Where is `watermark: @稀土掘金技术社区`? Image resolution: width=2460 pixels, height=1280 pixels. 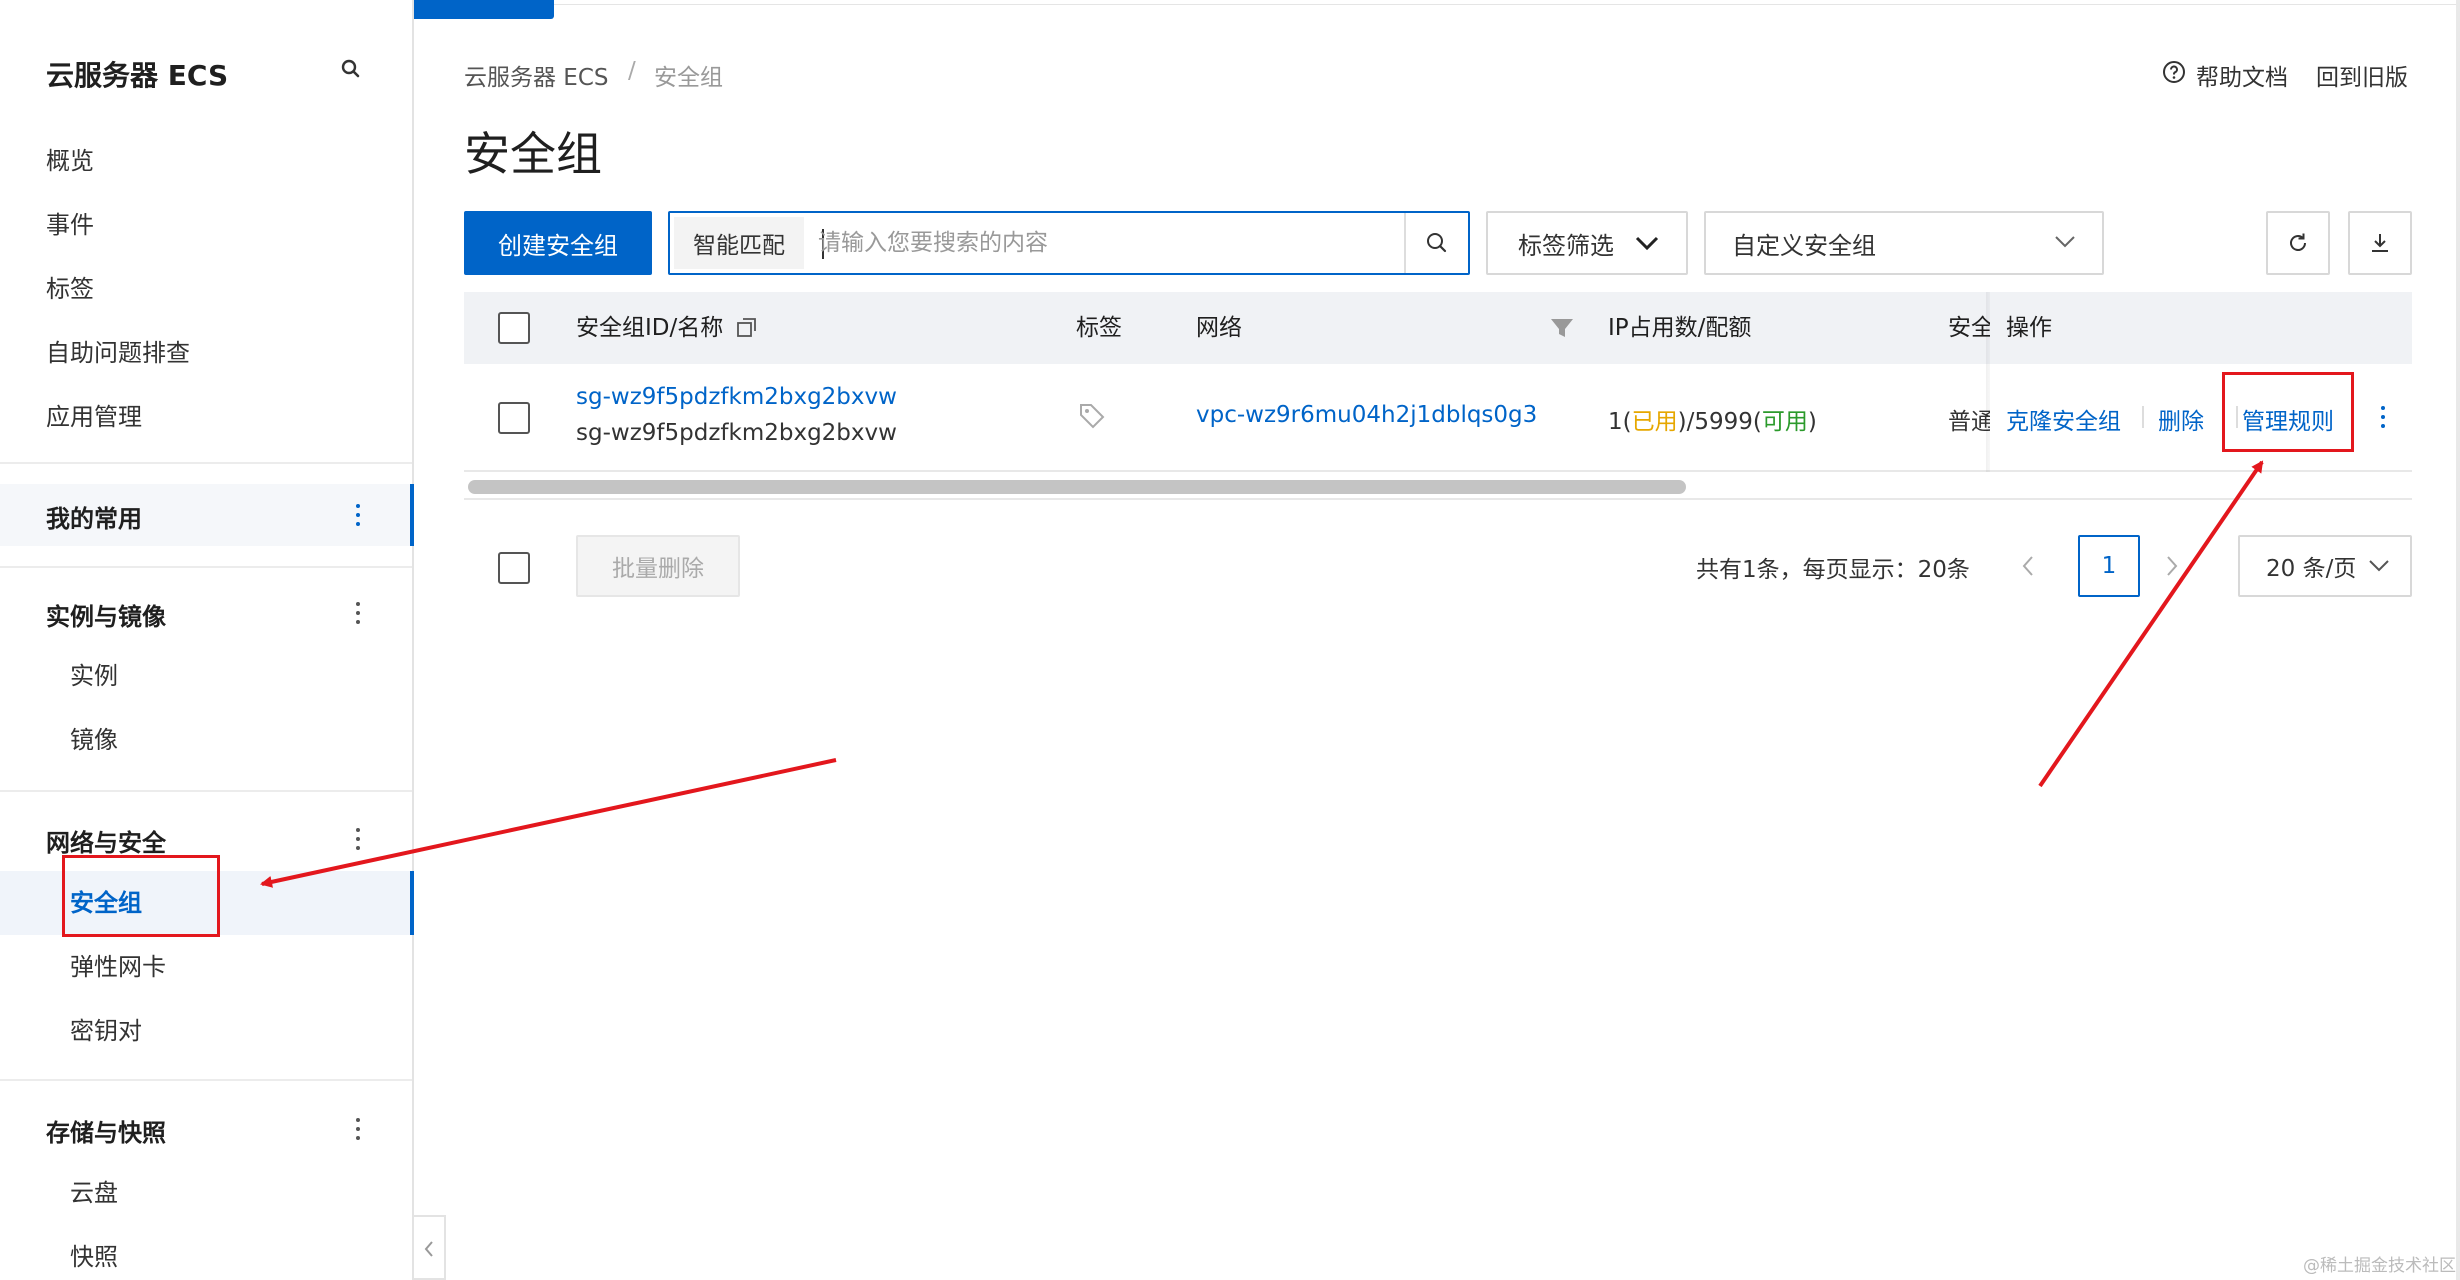 watermark: @稀土掘金技术社区 is located at coordinates (2379, 1266).